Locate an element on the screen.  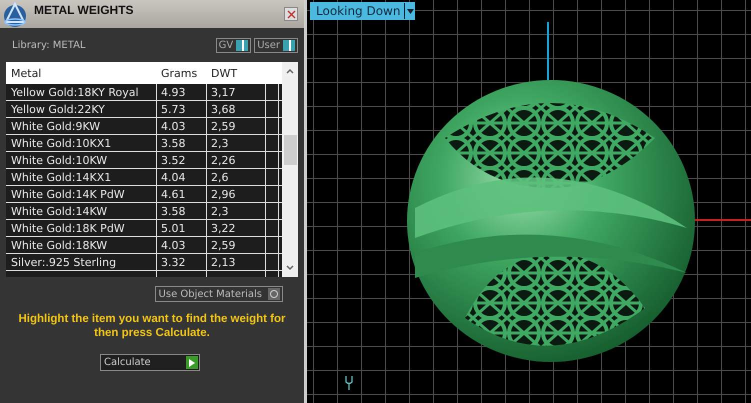
table-cell: White Gold:18K PdW is located at coordinates (81, 228).